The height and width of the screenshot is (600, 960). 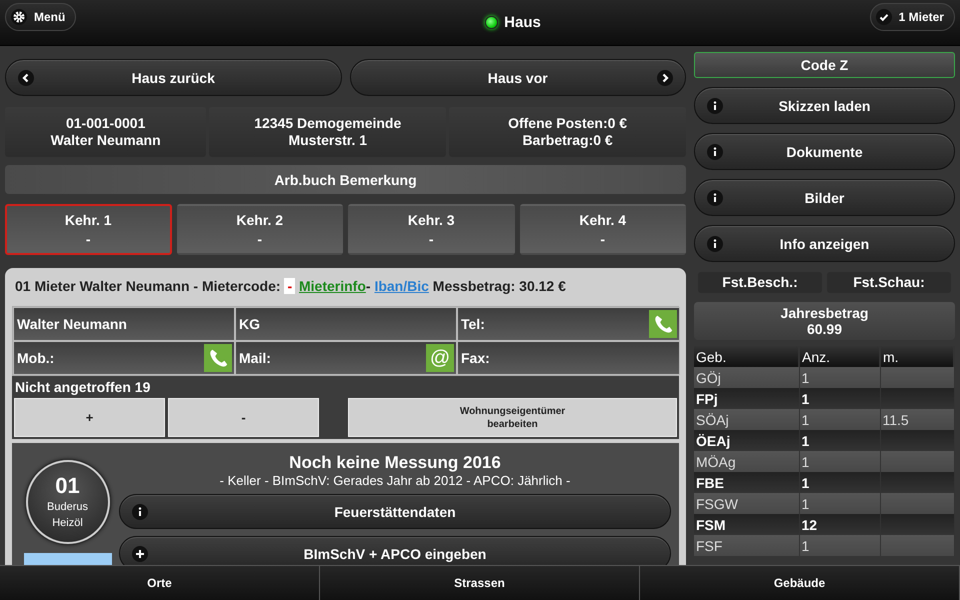 What do you see at coordinates (746, 377) in the screenshot?
I see `table-cell: GÖj` at bounding box center [746, 377].